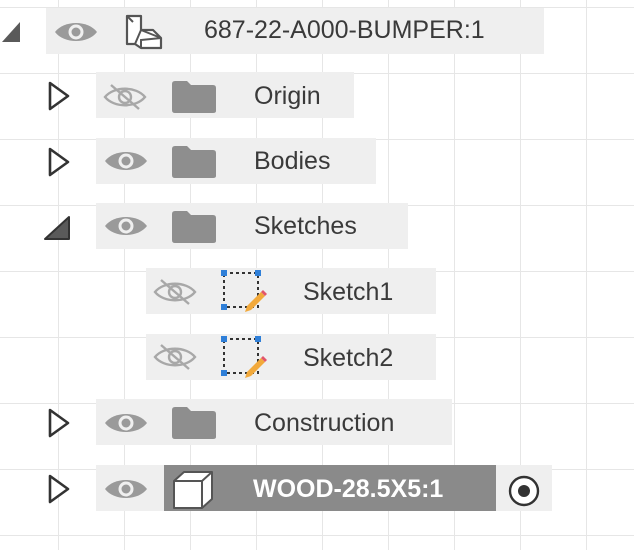 This screenshot has height=550, width=634. Describe the element at coordinates (324, 423) in the screenshot. I see `tree-item-label: Construction` at that location.